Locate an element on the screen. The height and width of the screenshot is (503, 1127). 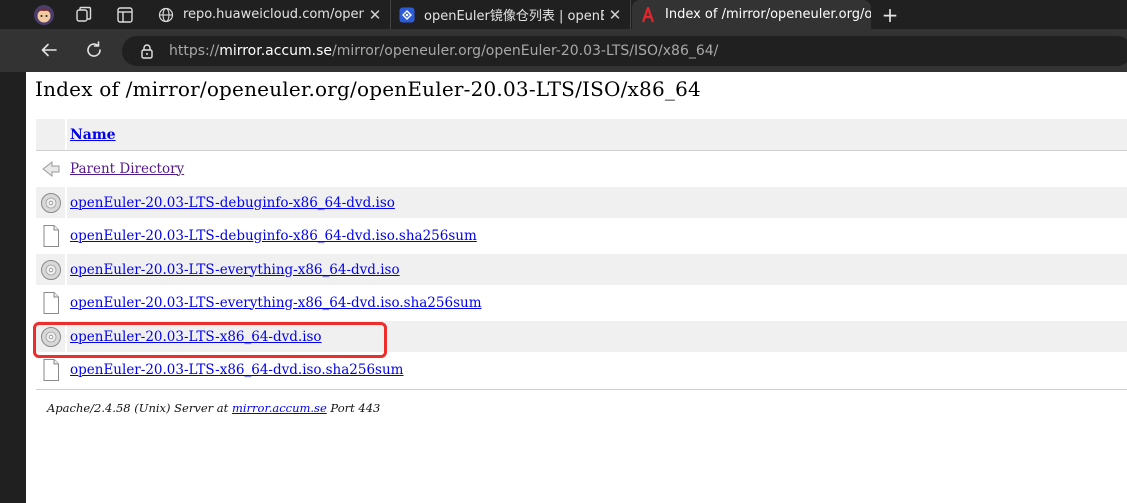
tab-openeuler-mirror-list: openEuler镜像仓列表 | openEuler ✕ is located at coordinates (511, 14).